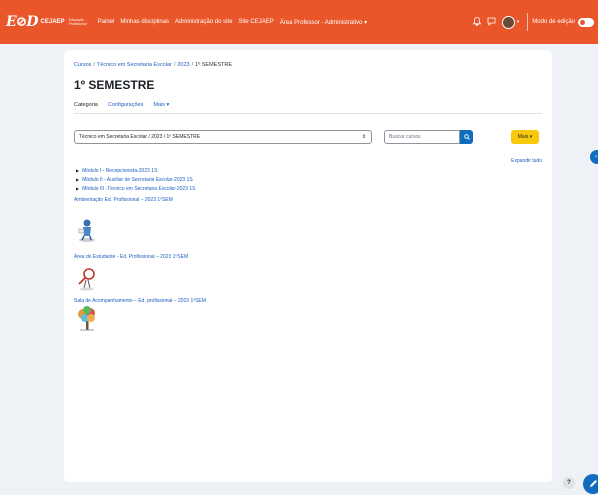 This screenshot has width=598, height=495. I want to click on tree-image, so click(87, 319).